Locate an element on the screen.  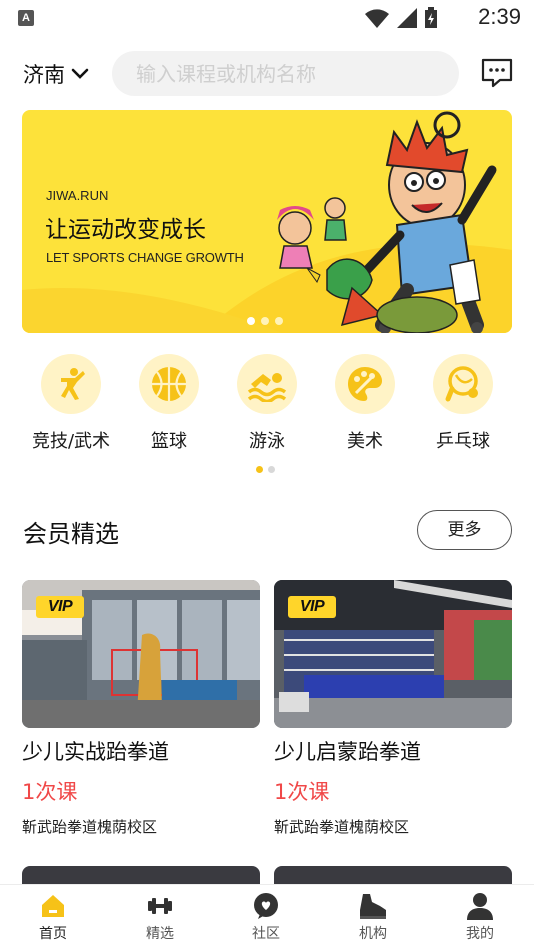
banner-subtitle: JIWA.RUN is located at coordinates (77, 195).